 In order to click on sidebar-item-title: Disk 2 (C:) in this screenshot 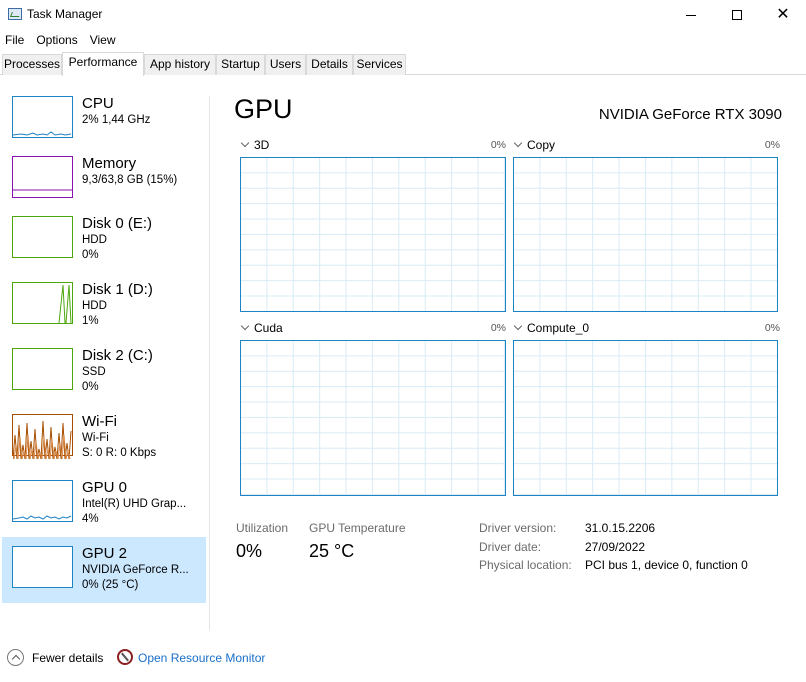, I will do `click(117, 355)`.